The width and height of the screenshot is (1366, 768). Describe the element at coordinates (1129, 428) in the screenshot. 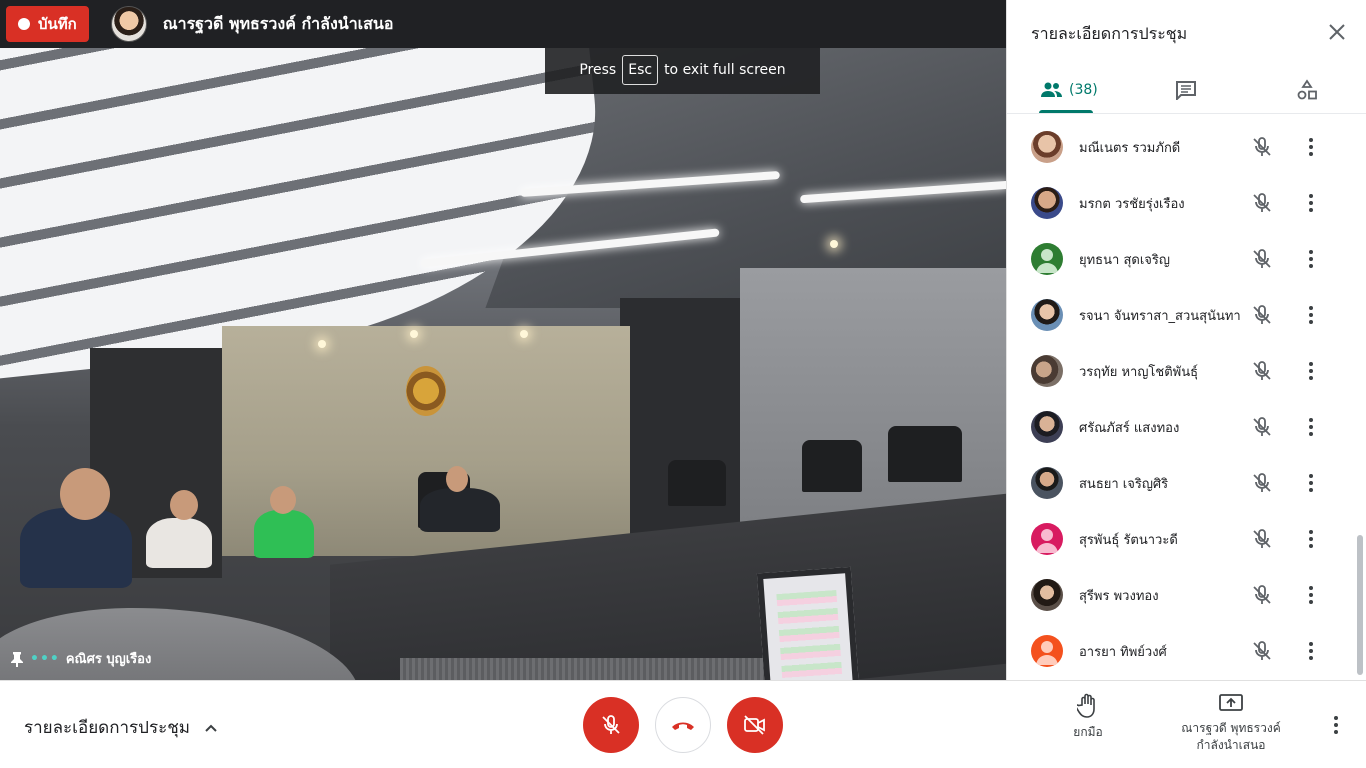

I see `participant-name: ศรัณภัสร์ แสงทอง` at that location.